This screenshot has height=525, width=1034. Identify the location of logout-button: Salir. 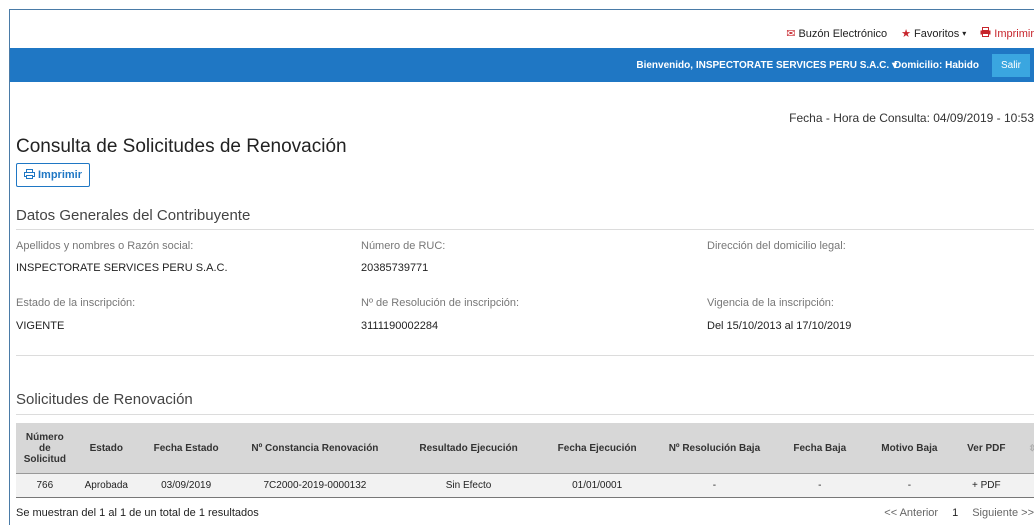
(1011, 65).